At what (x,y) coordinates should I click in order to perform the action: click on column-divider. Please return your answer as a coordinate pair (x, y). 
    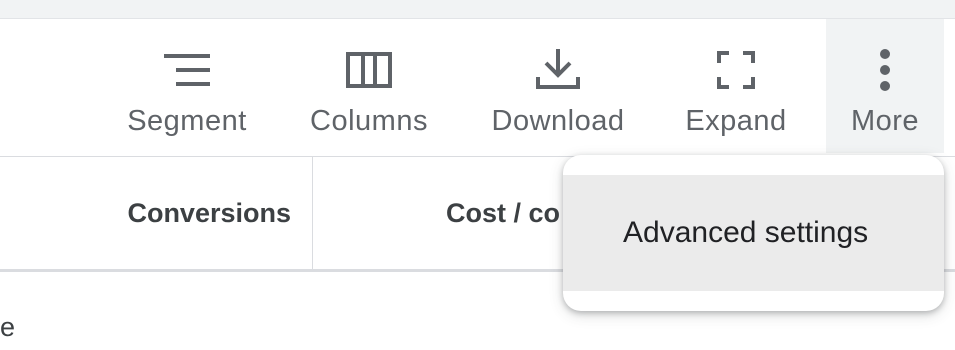
    Looking at the image, I should click on (312, 213).